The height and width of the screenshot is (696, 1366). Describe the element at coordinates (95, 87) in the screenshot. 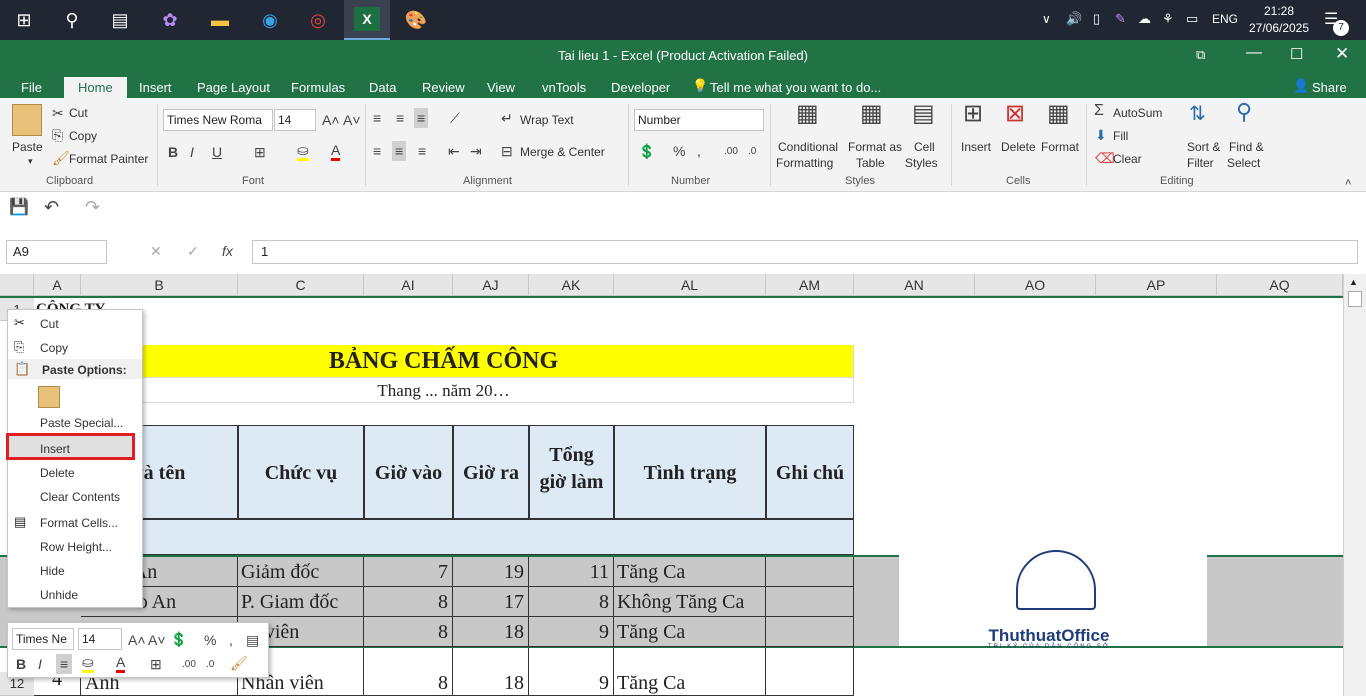

I see `tab-home: Home` at that location.